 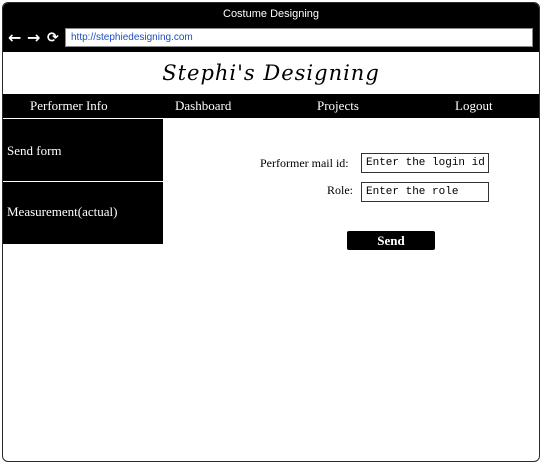 What do you see at coordinates (304, 163) in the screenshot?
I see `mail-label: Performer mail id:` at bounding box center [304, 163].